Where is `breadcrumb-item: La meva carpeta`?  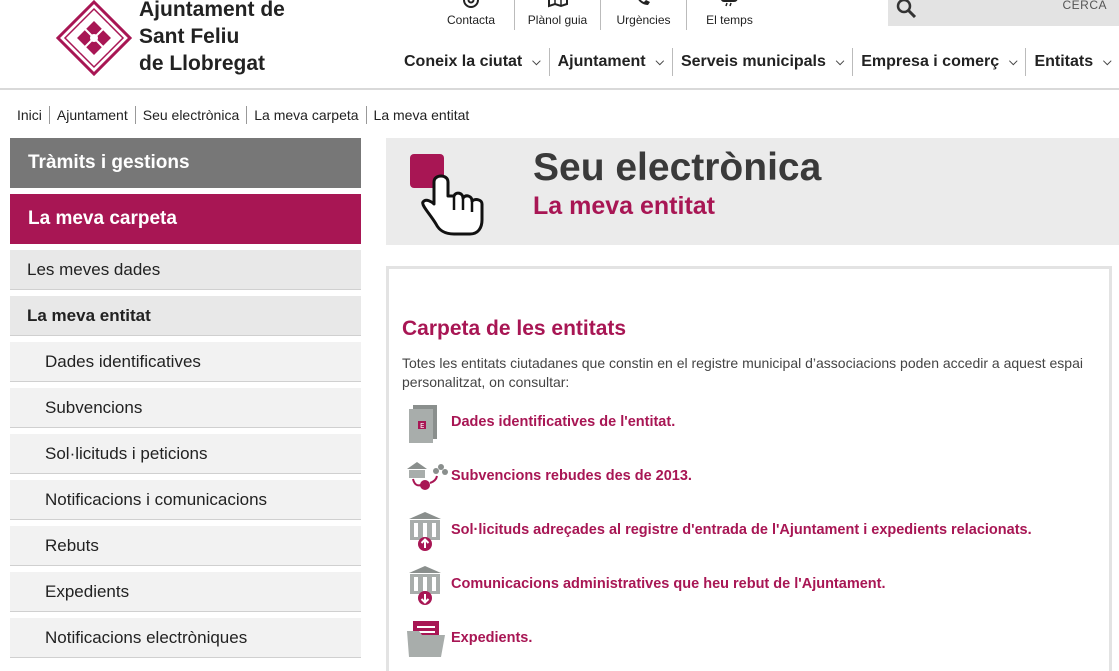 breadcrumb-item: La meva carpeta is located at coordinates (305, 115).